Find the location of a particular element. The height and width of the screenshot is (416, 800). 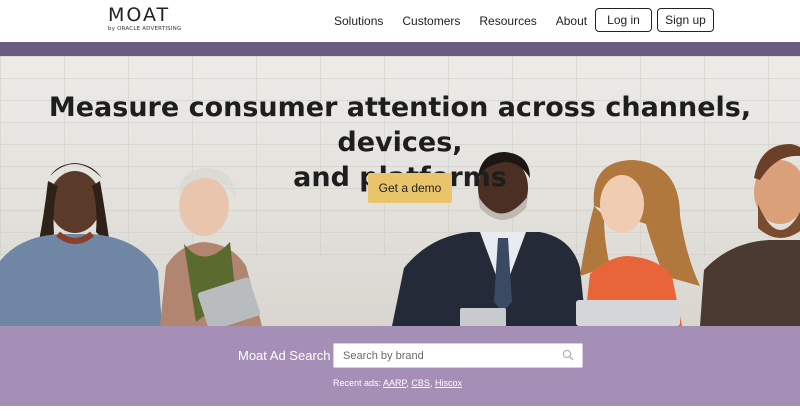

logo-byline: by ORACLE ADVERTISING is located at coordinates (145, 29).